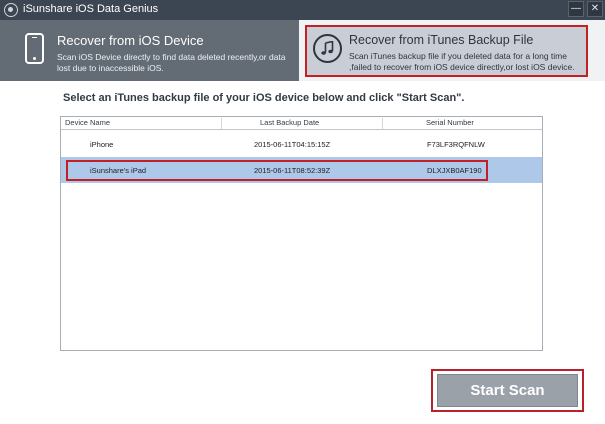 Image resolution: width=605 pixels, height=424 pixels. What do you see at coordinates (292, 144) in the screenshot?
I see `backup-date-cell: 2015-06-11T04:15:15Z` at bounding box center [292, 144].